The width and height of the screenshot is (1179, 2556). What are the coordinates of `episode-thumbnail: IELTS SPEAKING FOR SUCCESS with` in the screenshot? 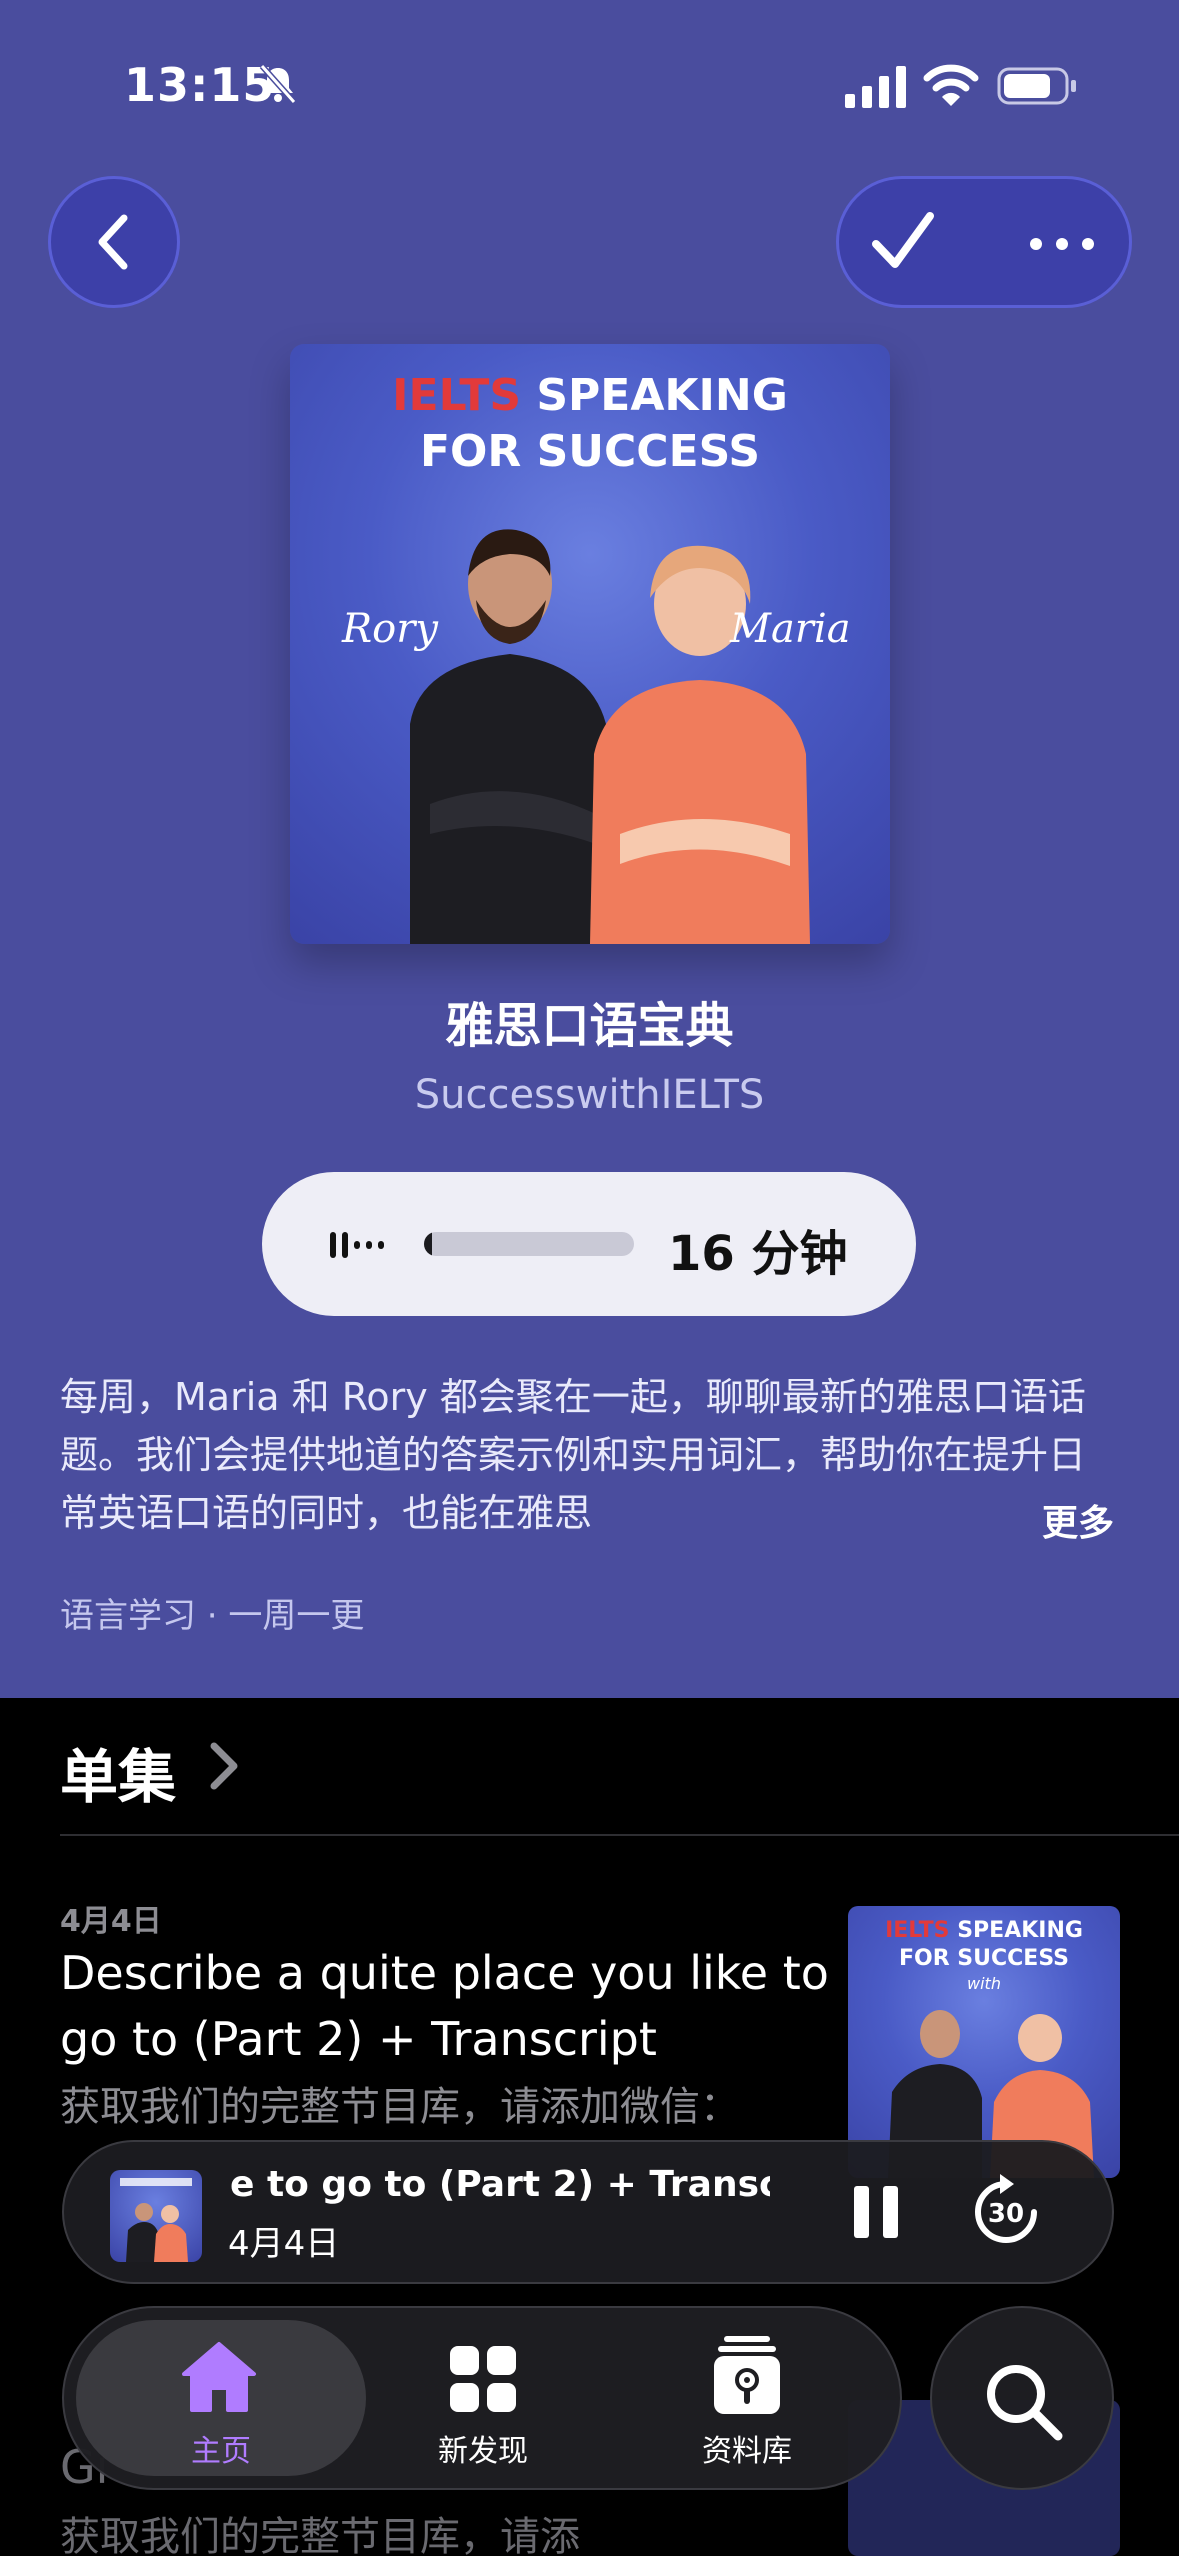 It's located at (984, 2042).